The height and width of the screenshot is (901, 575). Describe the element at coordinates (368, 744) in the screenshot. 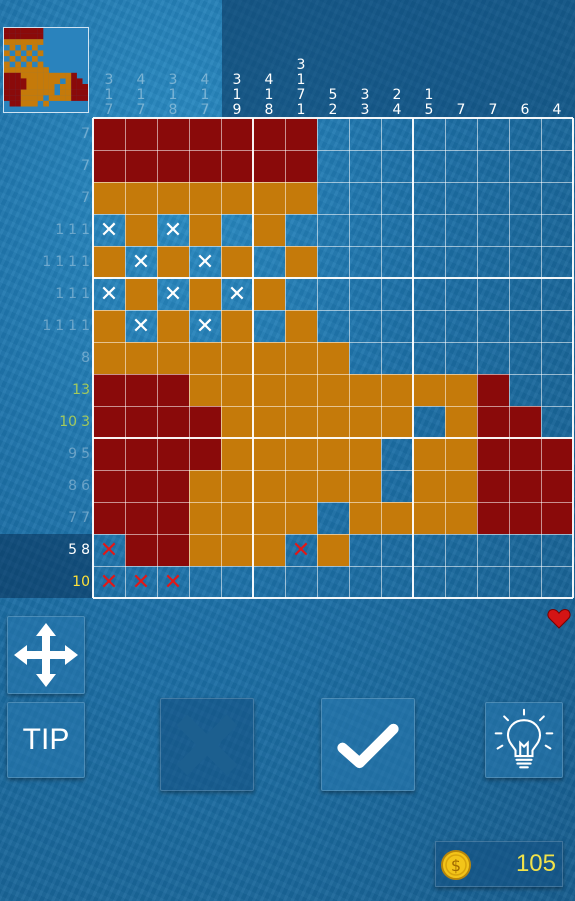

I see `fill-mode-button` at that location.